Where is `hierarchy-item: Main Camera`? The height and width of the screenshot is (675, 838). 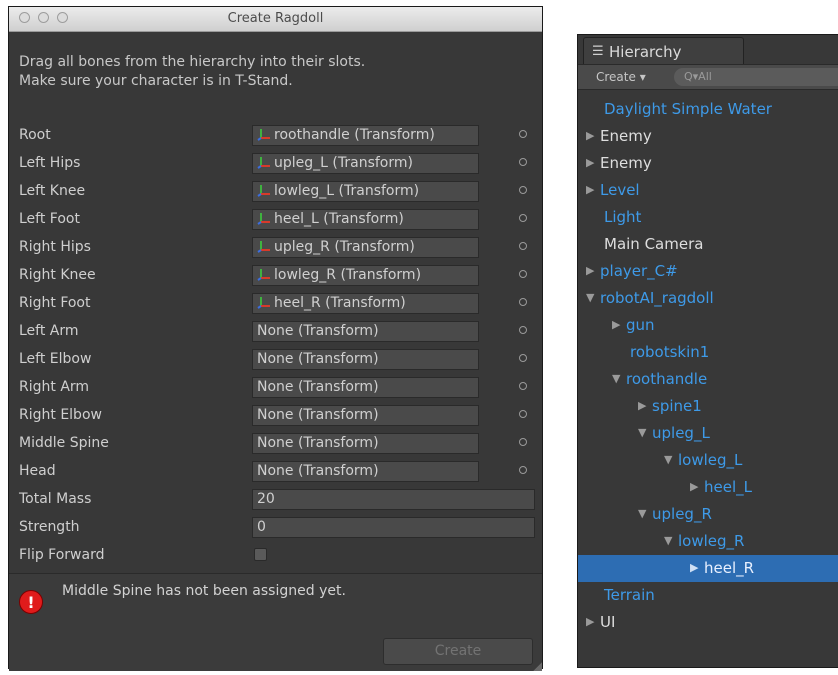
hierarchy-item: Main Camera is located at coordinates (708, 244).